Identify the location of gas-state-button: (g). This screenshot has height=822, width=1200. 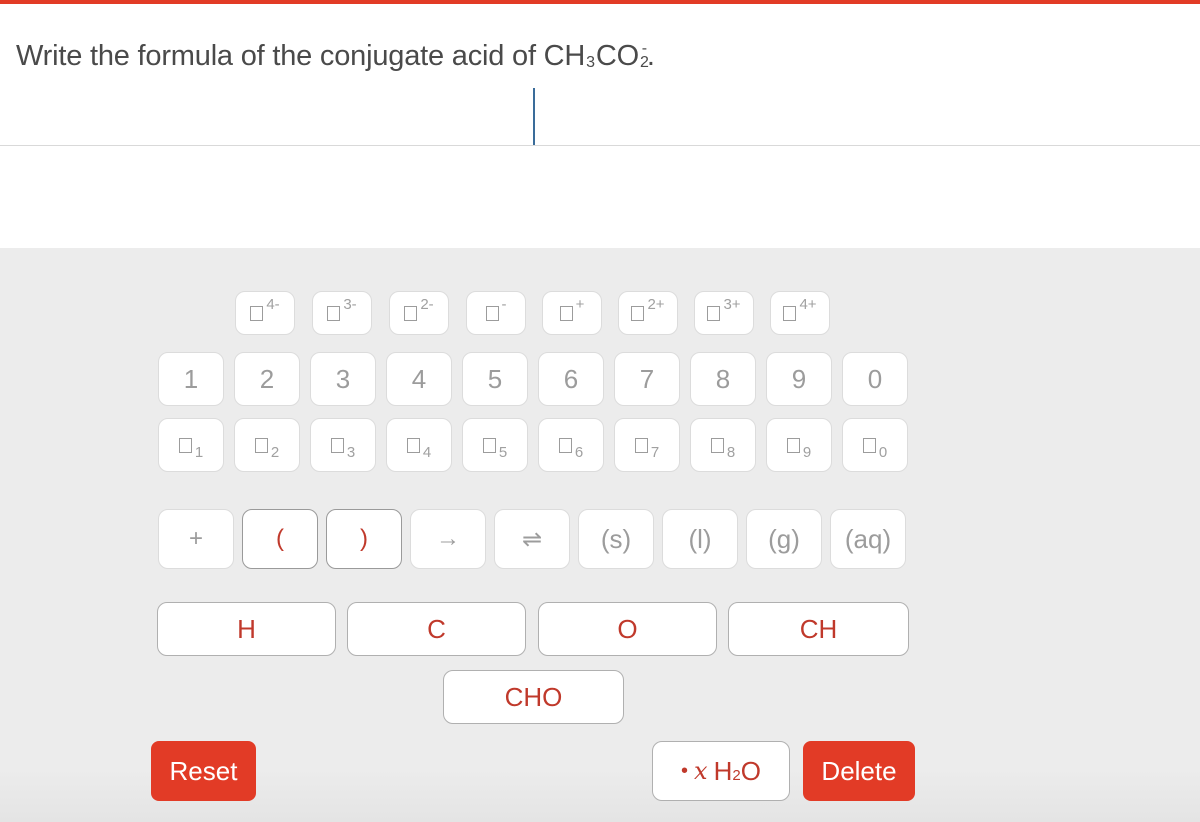
(784, 539).